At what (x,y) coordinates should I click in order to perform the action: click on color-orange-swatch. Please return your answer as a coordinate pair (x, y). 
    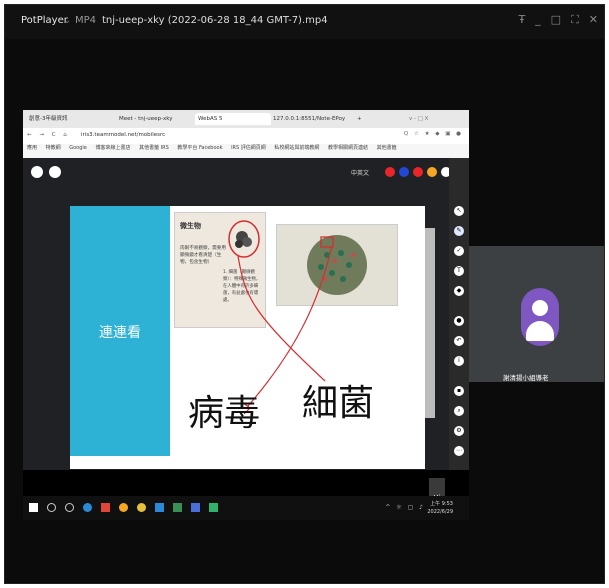
    Looking at the image, I should click on (432, 172).